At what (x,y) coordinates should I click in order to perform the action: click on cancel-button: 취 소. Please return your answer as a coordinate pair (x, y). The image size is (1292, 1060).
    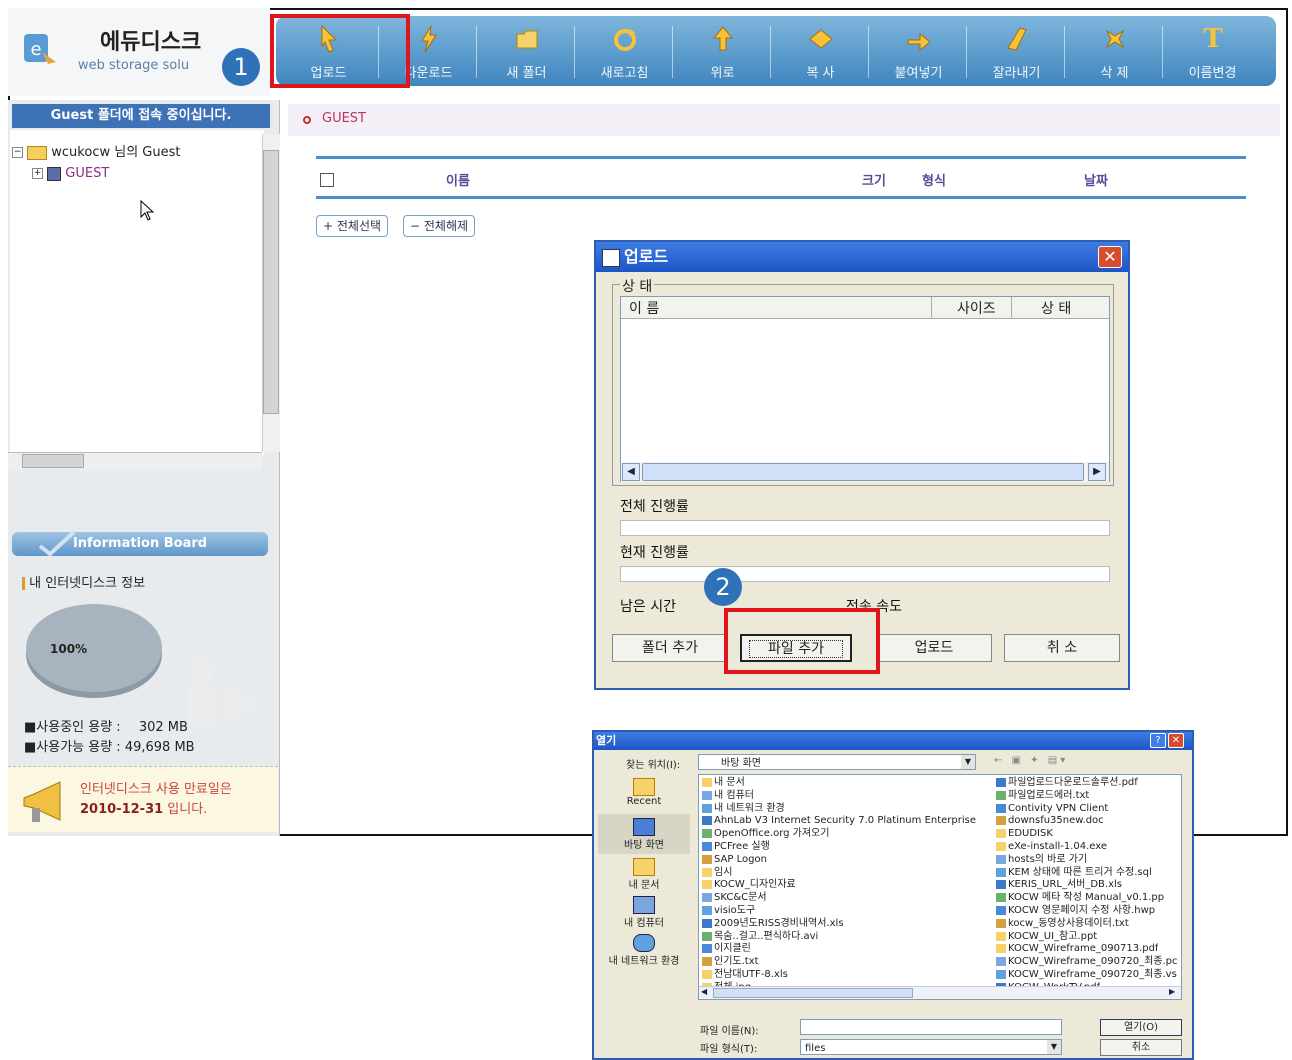
    Looking at the image, I should click on (1062, 648).